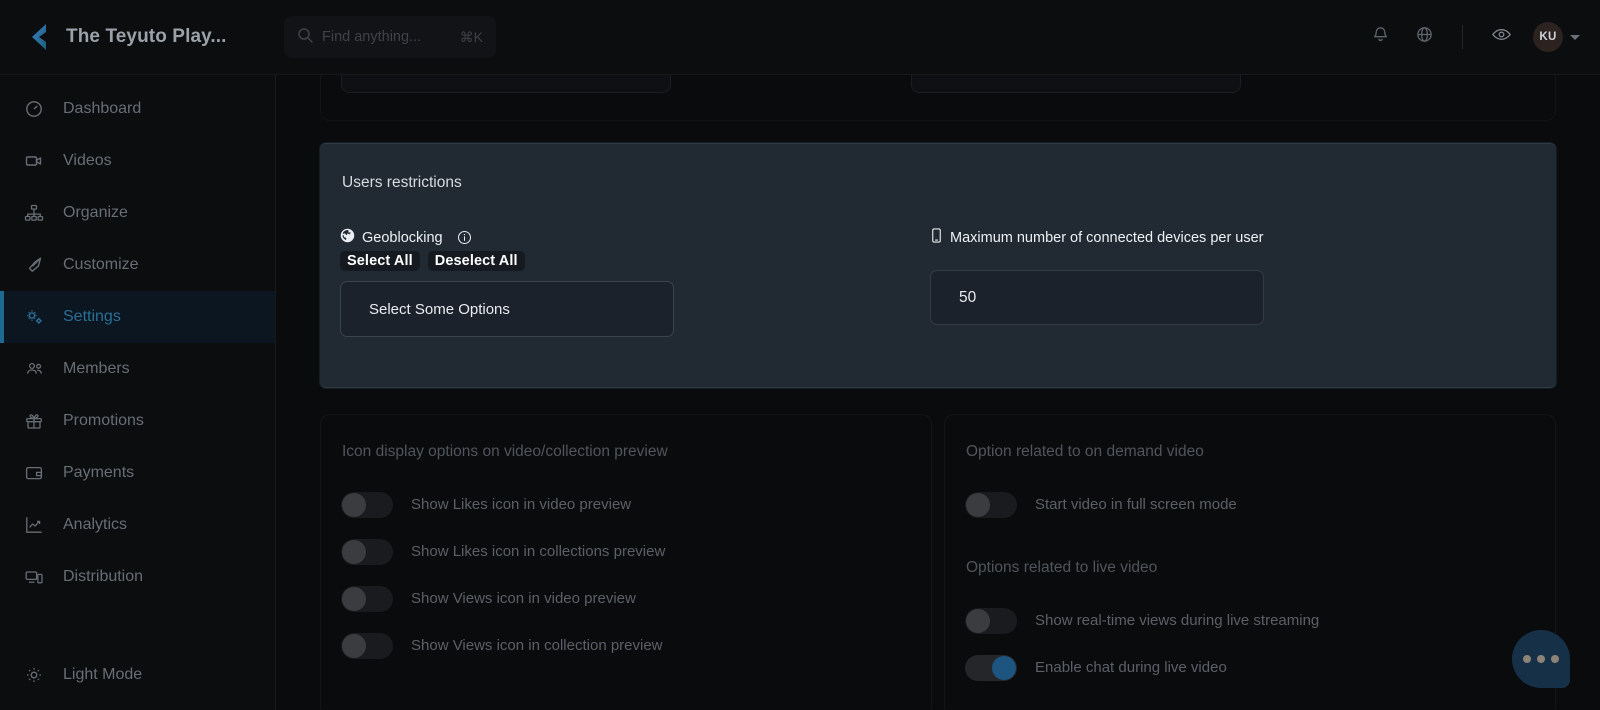  Describe the element at coordinates (102, 108) in the screenshot. I see `sidebar-item-label: Dashboard` at that location.